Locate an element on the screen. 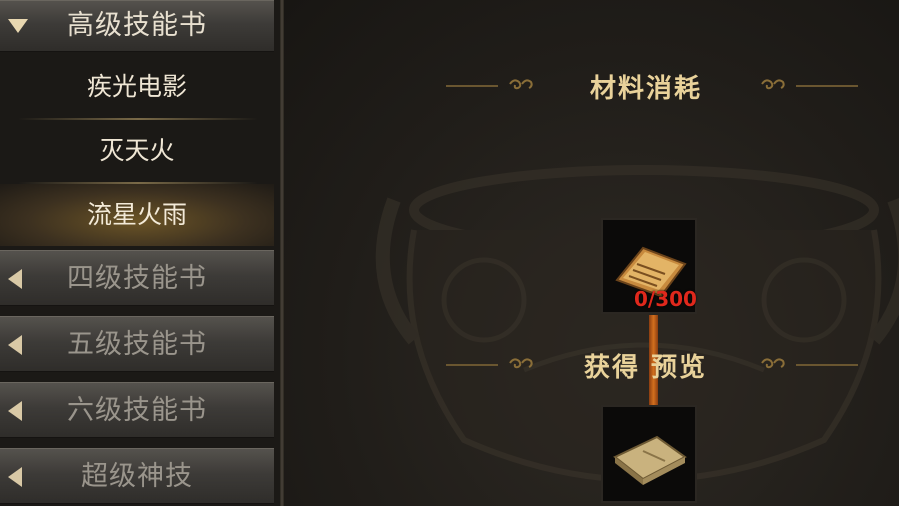 The height and width of the screenshot is (506, 899). preview-title: 获得 预览 is located at coordinates (646, 368).